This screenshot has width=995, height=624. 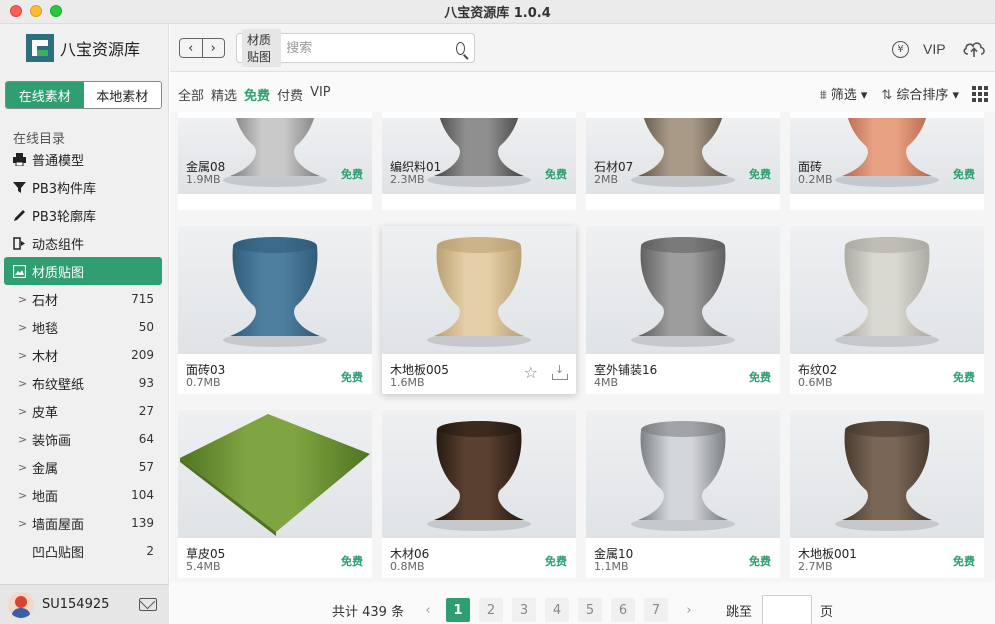 What do you see at coordinates (491, 610) in the screenshot?
I see `page-2: 2` at bounding box center [491, 610].